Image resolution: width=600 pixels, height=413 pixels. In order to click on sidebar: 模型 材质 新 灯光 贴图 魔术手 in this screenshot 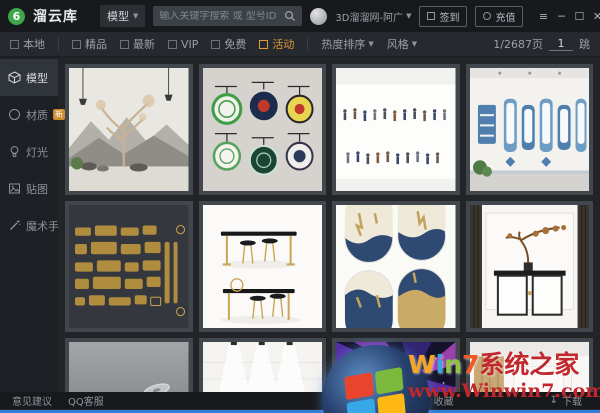, I will do `click(32, 224)`.